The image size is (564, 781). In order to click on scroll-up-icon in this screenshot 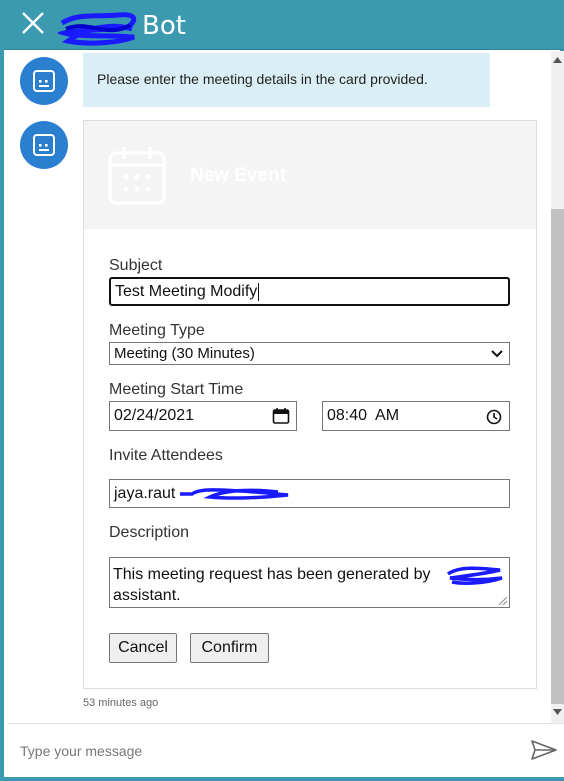, I will do `click(557, 60)`.